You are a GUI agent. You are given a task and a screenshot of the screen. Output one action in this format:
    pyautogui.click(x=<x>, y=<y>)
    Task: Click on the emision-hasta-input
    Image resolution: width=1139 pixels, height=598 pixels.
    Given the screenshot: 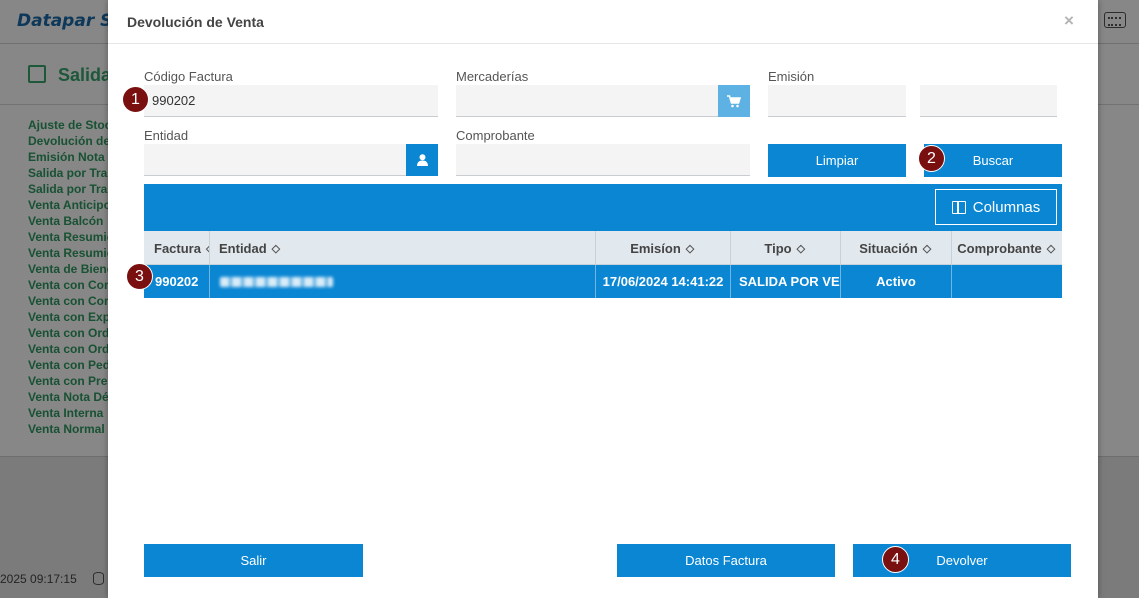 What is the action you would take?
    pyautogui.click(x=988, y=101)
    